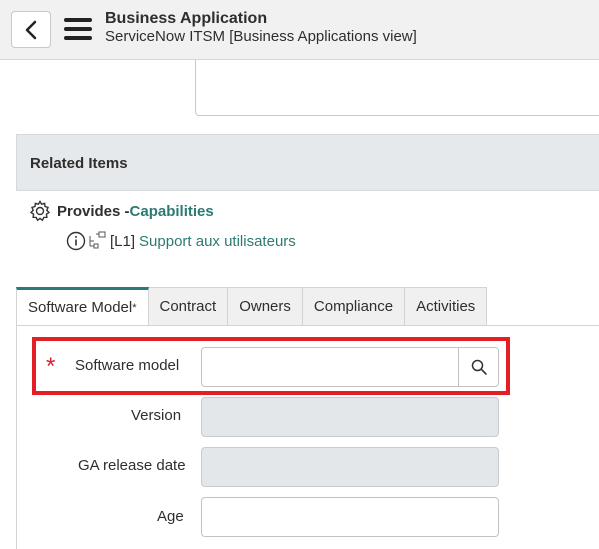  I want to click on hierarchy-icon, so click(97, 240).